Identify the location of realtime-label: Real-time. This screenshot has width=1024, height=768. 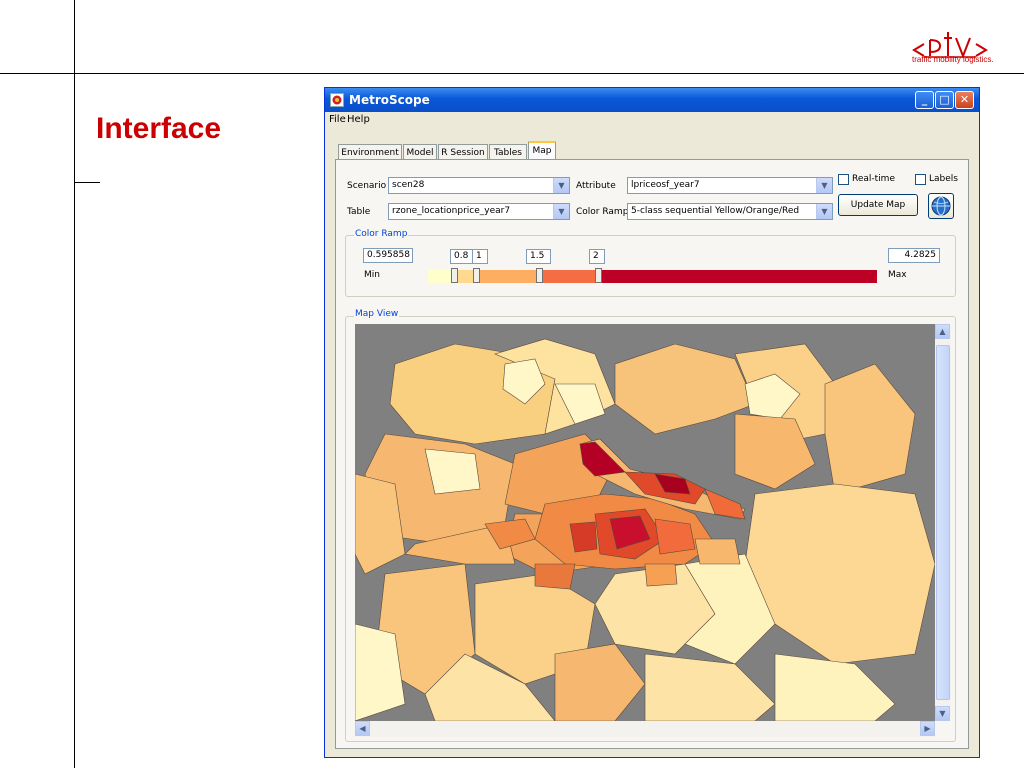
(873, 179).